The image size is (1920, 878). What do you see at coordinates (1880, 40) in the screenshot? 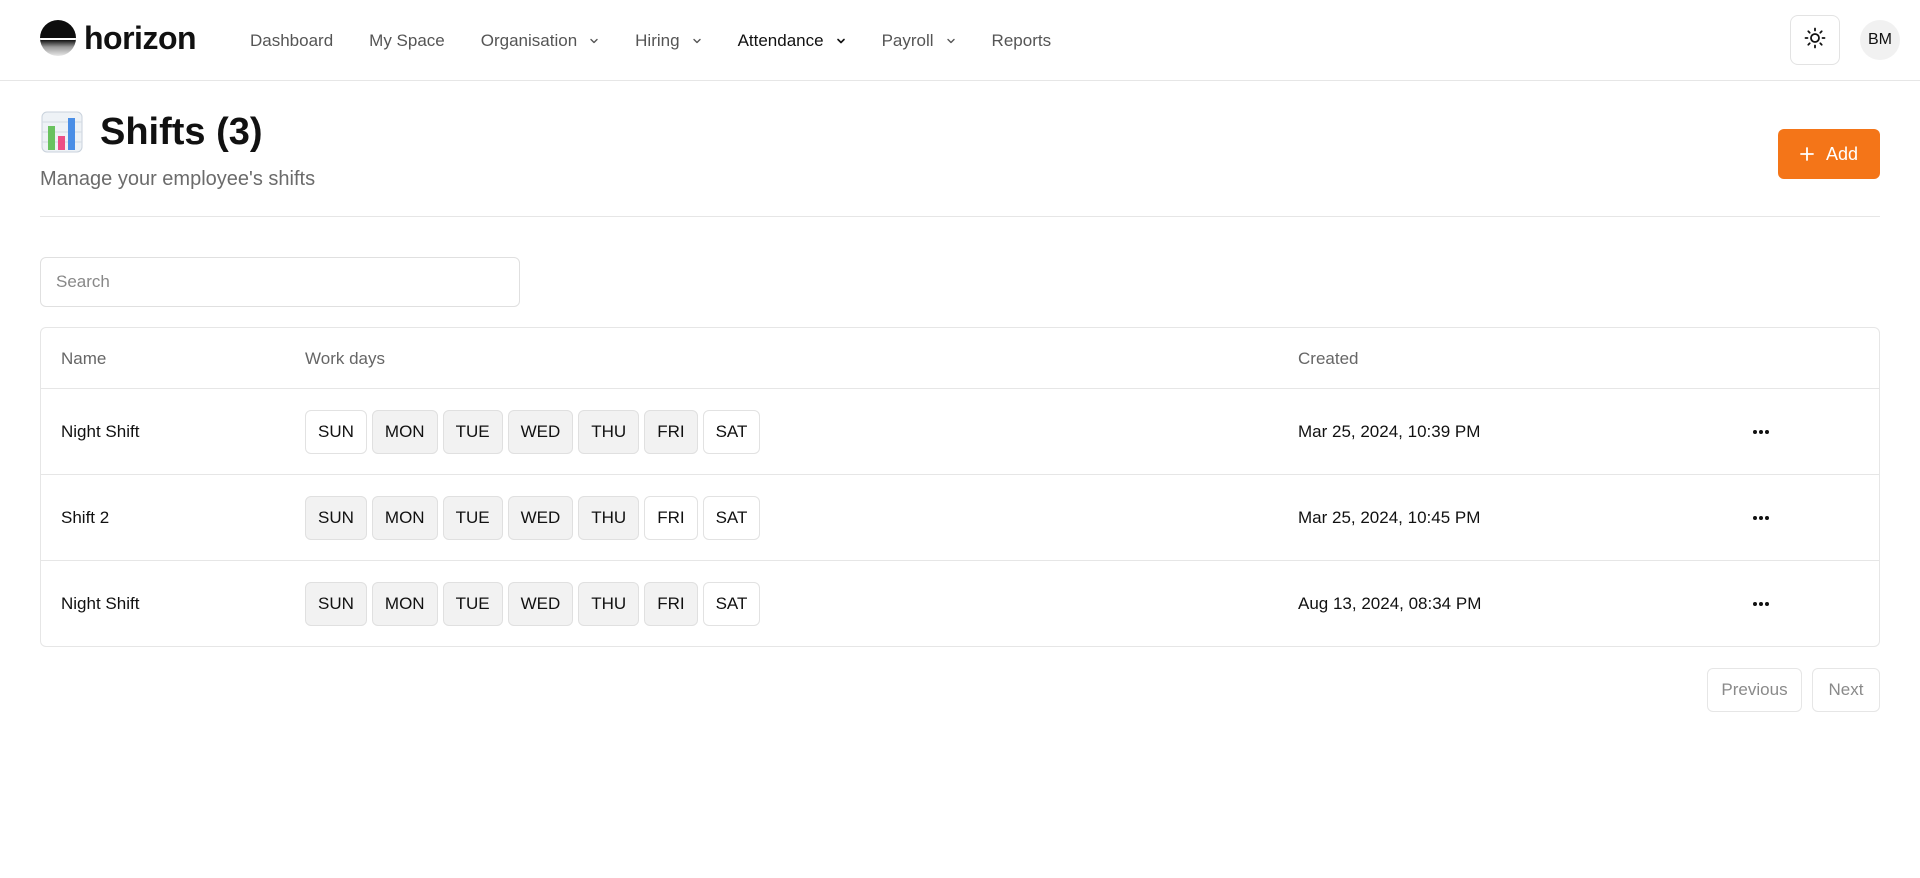
I see `user-avatar: BM` at bounding box center [1880, 40].